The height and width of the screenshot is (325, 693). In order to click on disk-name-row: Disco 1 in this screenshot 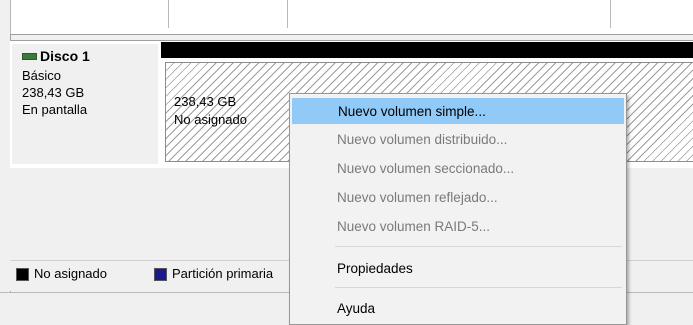, I will do `click(56, 56)`.